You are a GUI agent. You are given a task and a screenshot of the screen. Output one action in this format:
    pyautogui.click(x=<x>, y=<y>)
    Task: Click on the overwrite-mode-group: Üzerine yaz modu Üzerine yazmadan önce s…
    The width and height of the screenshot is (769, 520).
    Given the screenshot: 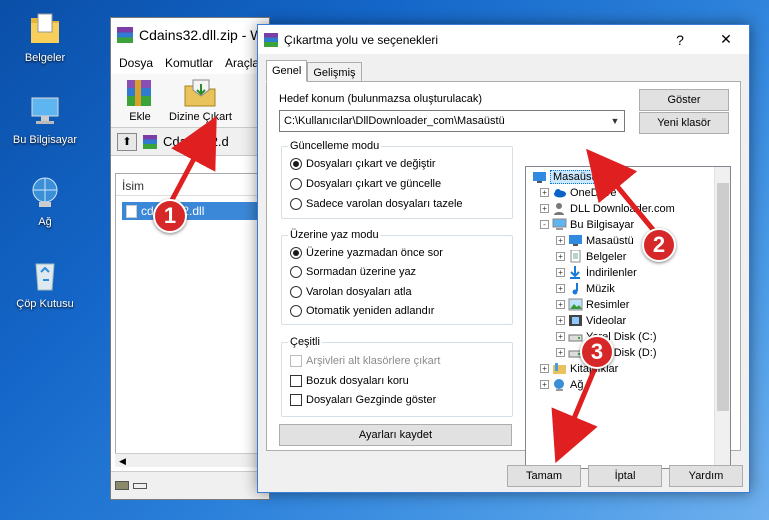 What is the action you would take?
    pyautogui.click(x=397, y=277)
    